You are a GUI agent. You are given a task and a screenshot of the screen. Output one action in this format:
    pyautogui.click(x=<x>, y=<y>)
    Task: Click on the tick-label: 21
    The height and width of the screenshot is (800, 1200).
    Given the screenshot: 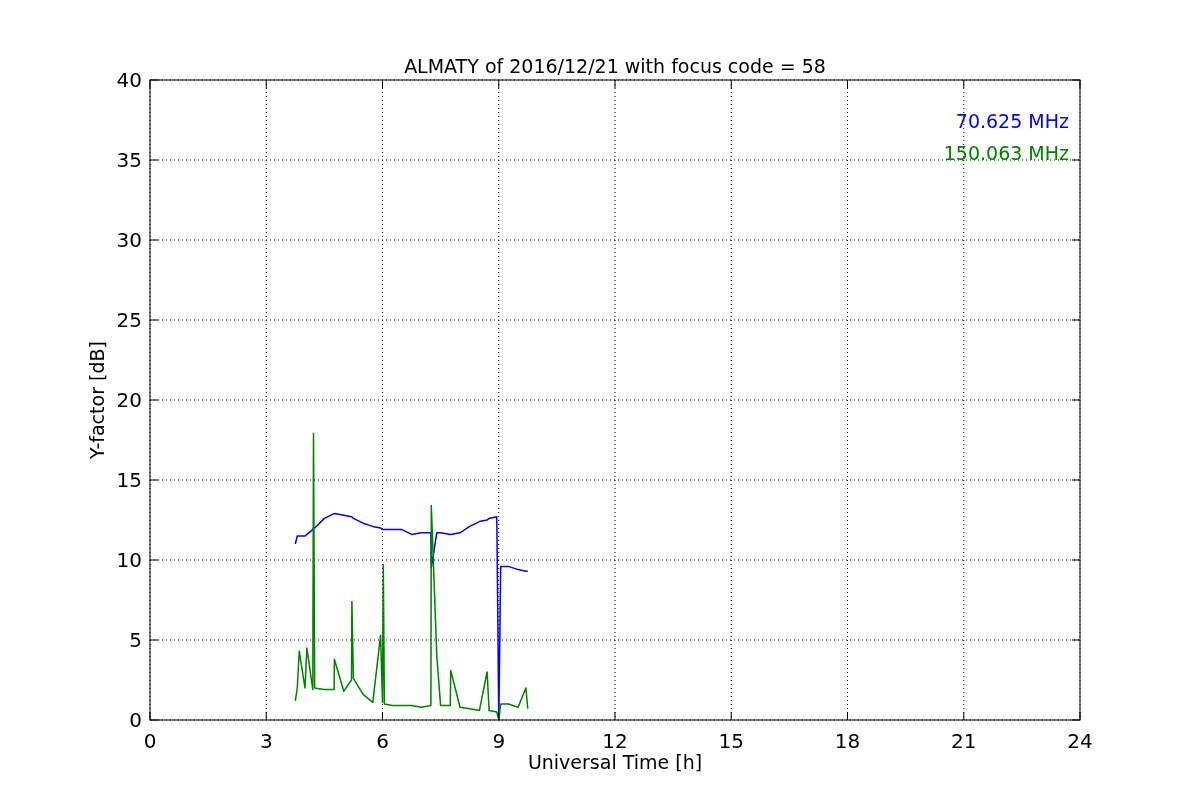 What is the action you would take?
    pyautogui.click(x=964, y=741)
    